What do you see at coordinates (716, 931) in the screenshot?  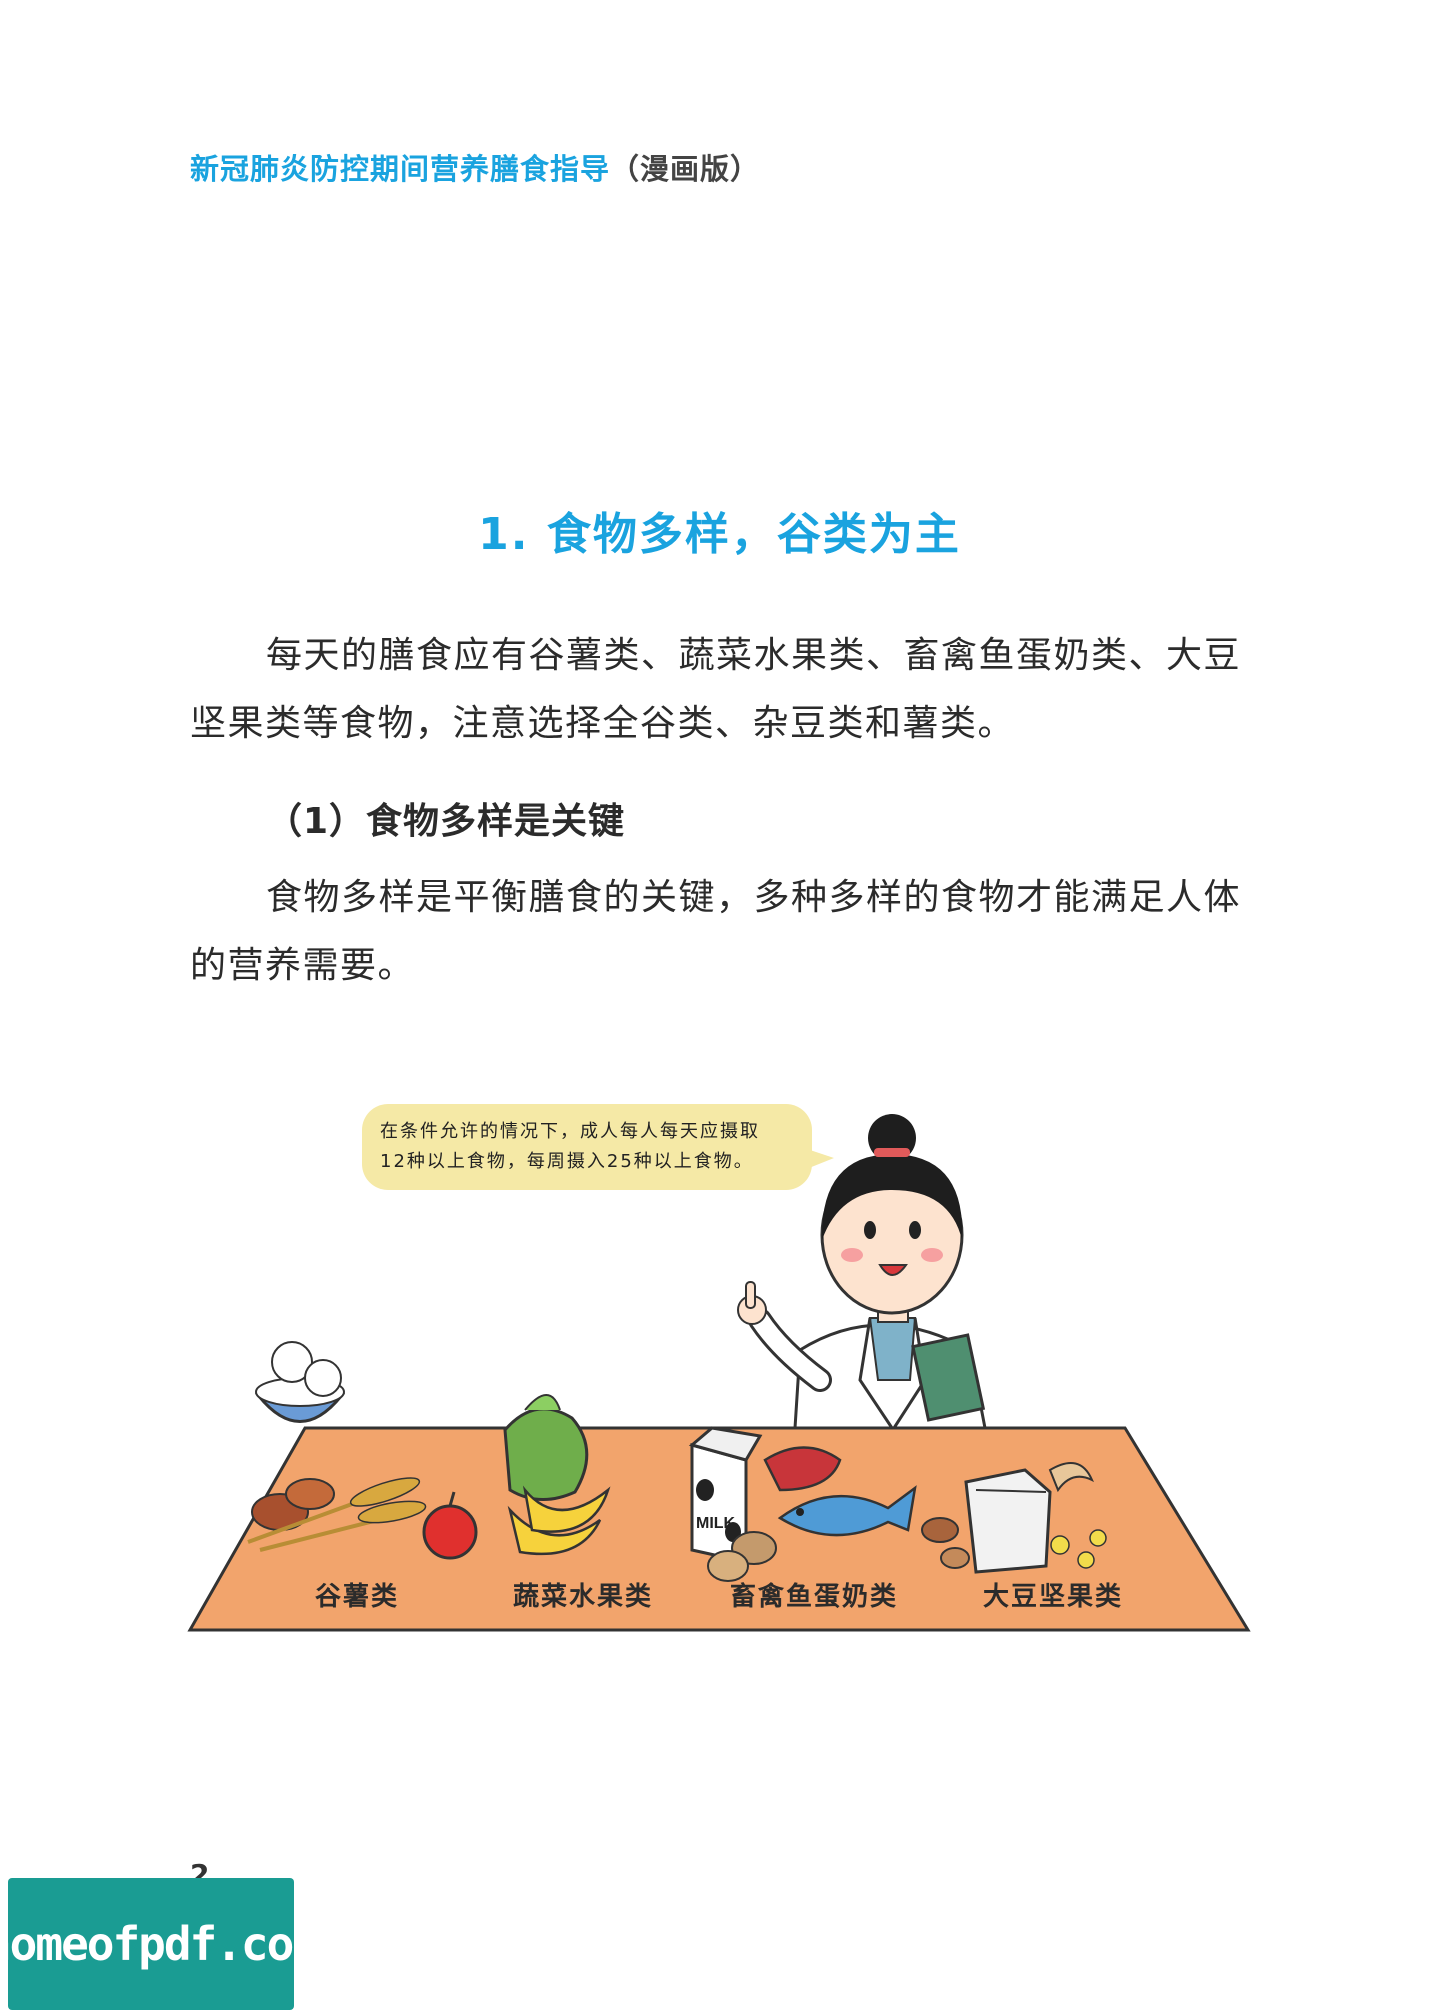 I see `body-paragraph: 食物多样是平衡膳食的关键，多种多样的食物才能满足人体的营养需要。` at bounding box center [716, 931].